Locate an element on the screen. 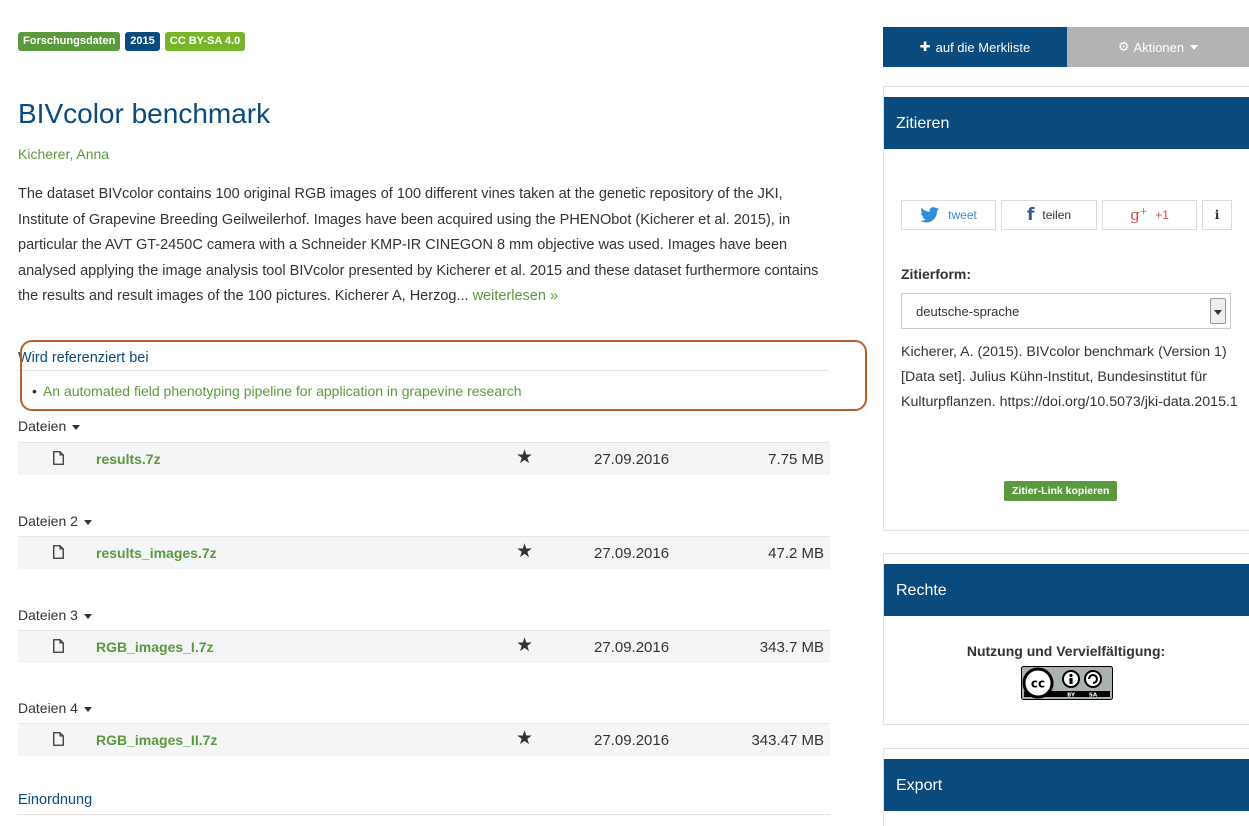 This screenshot has width=1249, height=826. files-label: Dateien 2 is located at coordinates (48, 521).